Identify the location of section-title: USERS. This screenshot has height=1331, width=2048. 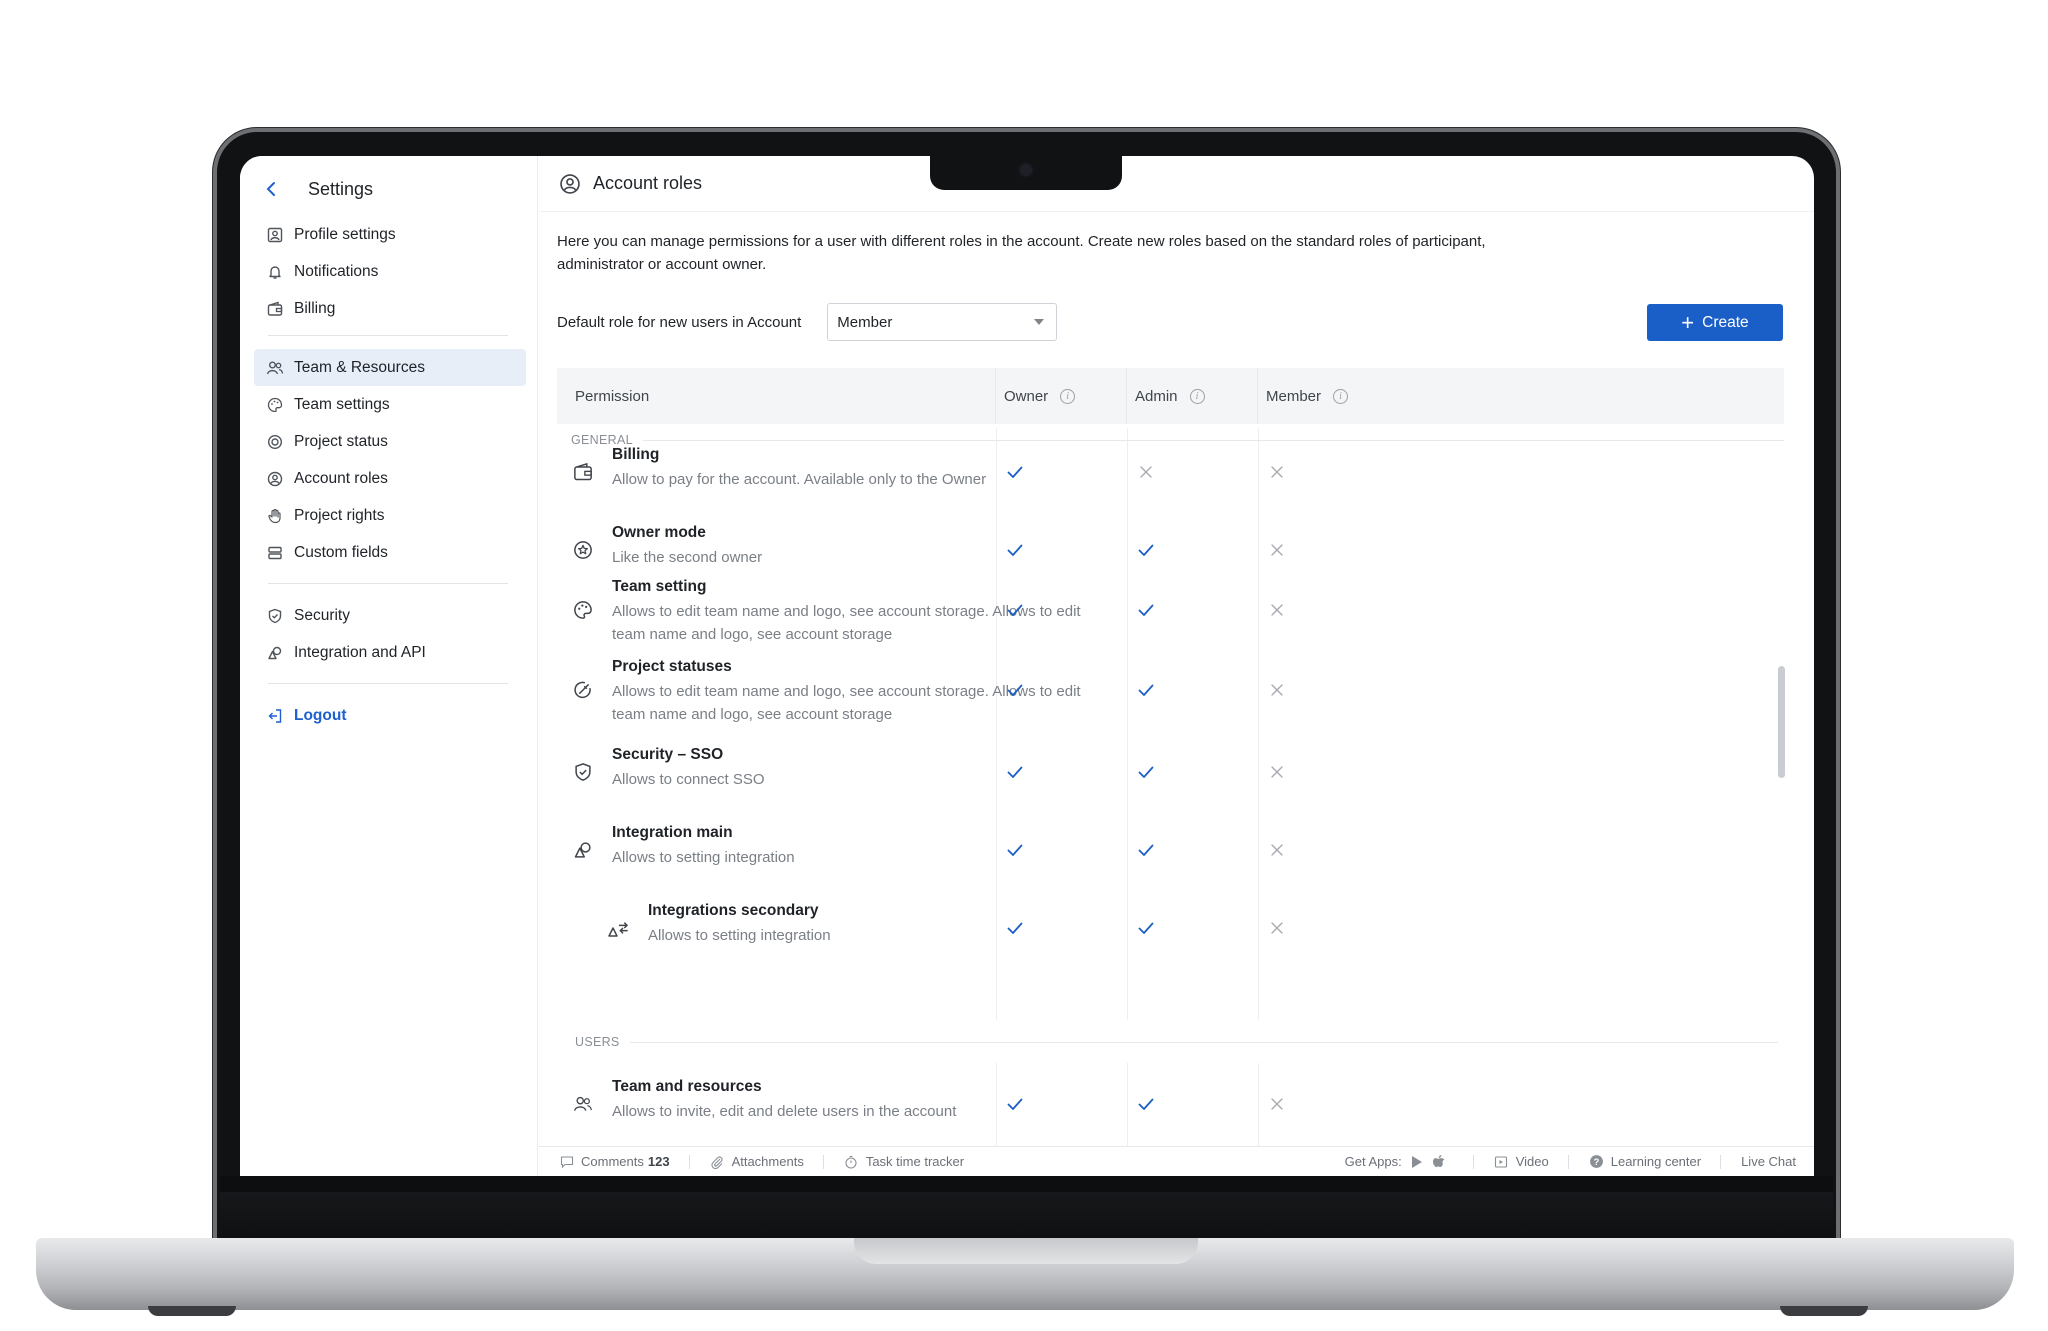
(597, 1042).